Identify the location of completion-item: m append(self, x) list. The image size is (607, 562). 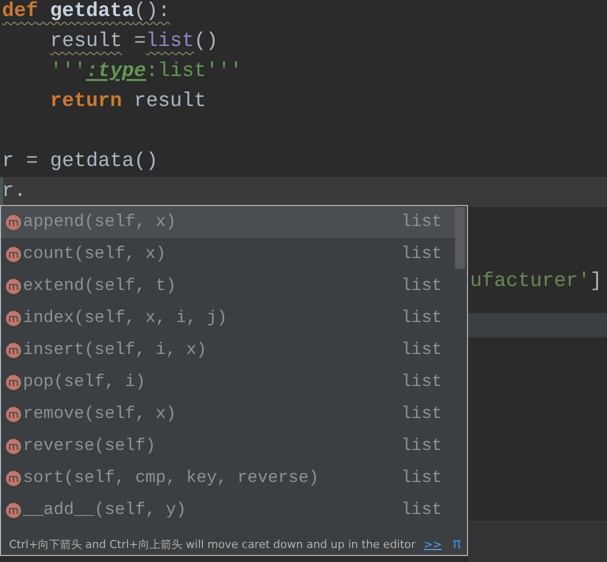
(228, 222).